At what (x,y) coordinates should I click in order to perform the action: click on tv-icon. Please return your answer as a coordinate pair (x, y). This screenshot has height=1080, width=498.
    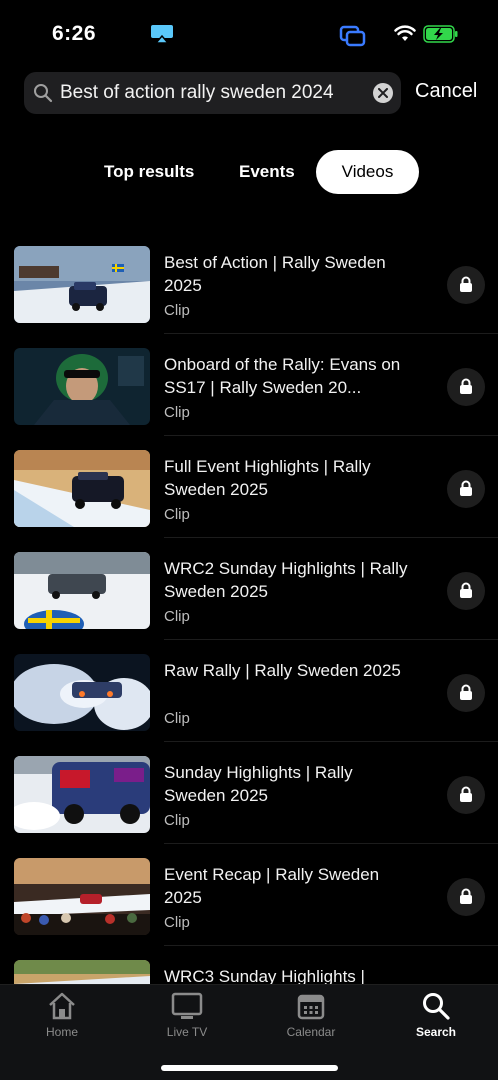
    Looking at the image, I should click on (187, 1005).